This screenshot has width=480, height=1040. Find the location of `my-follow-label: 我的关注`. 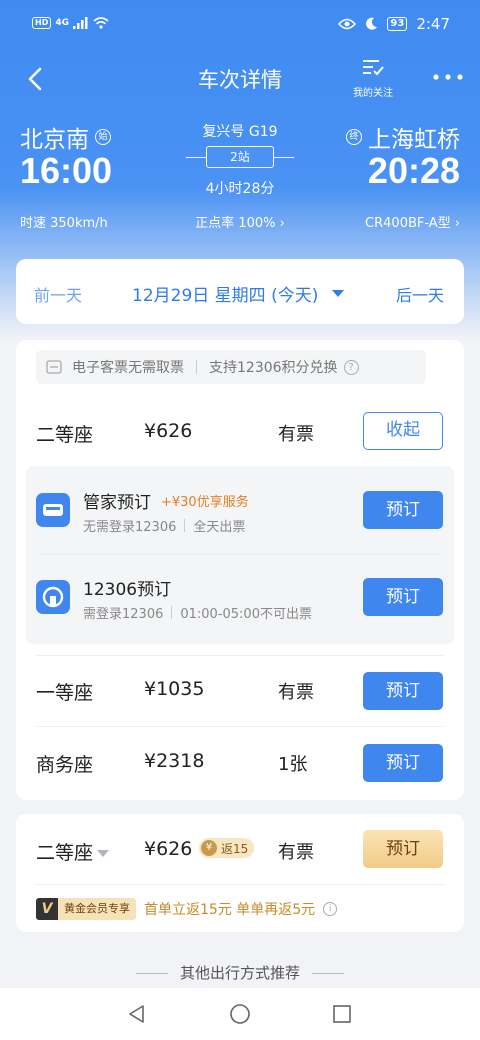

my-follow-label: 我的关注 is located at coordinates (373, 93).